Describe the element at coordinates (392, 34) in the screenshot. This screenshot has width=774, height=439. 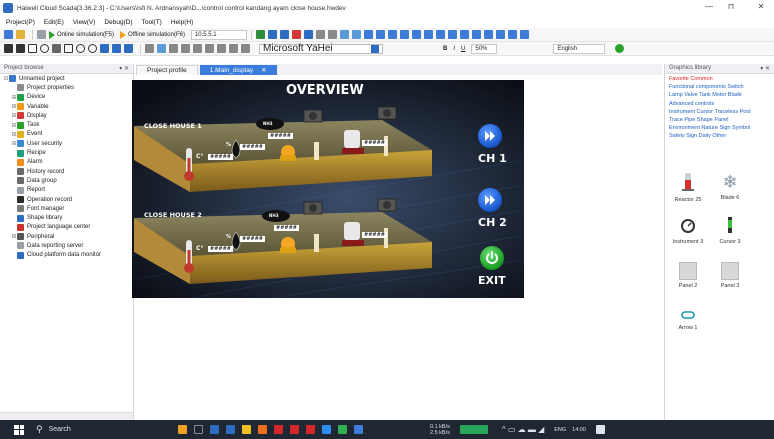
I see `align-right-icon` at that location.